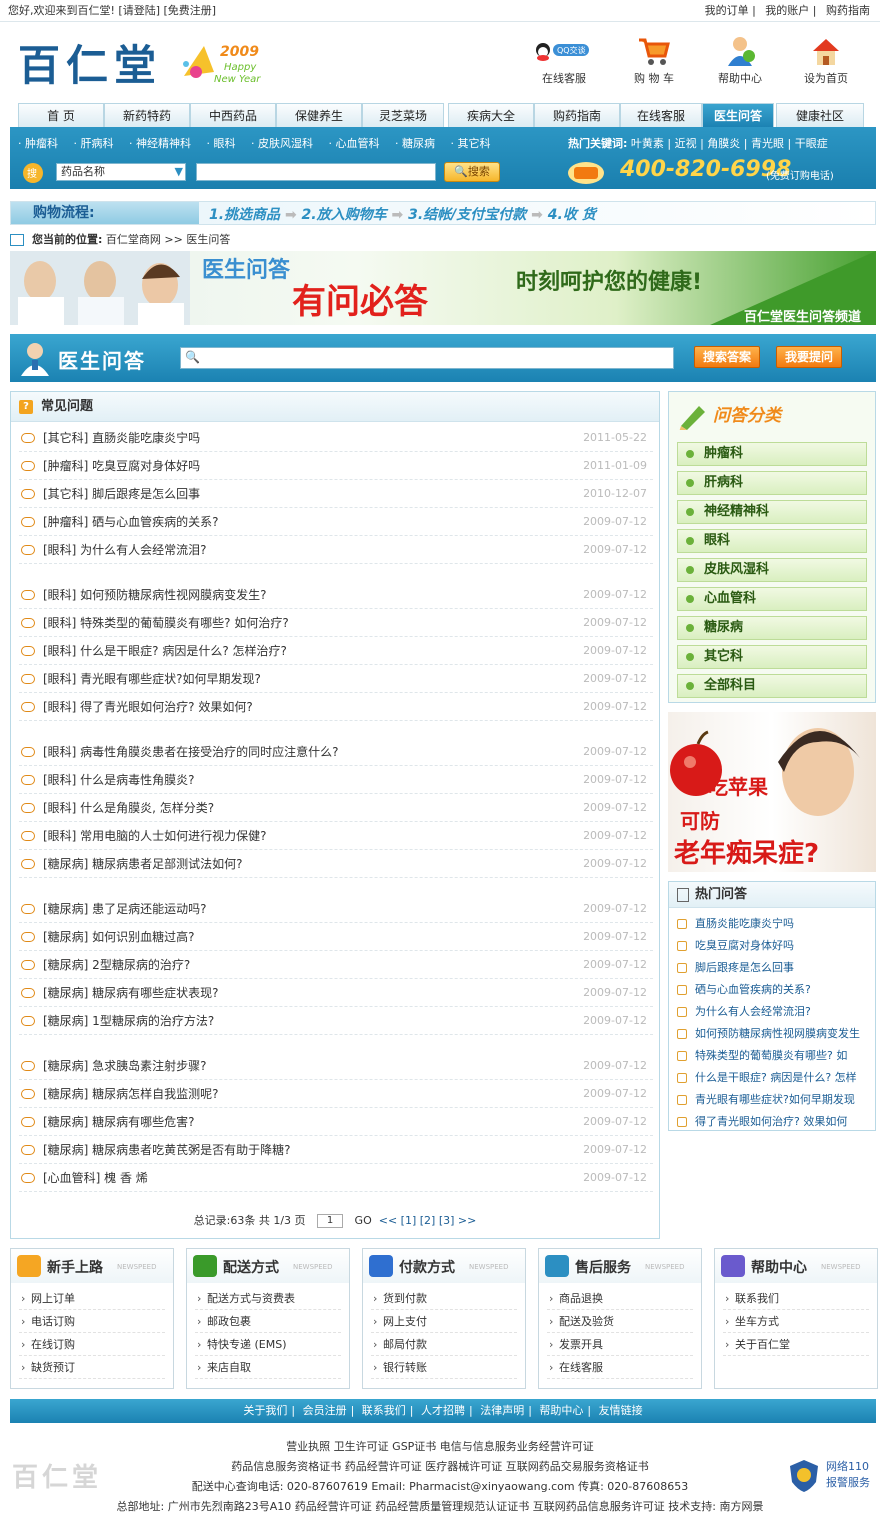  Describe the element at coordinates (336, 522) in the screenshot. I see `faq-row: [肿瘤科] 硒与心血管疾病的关系? 2009-07-12` at that location.